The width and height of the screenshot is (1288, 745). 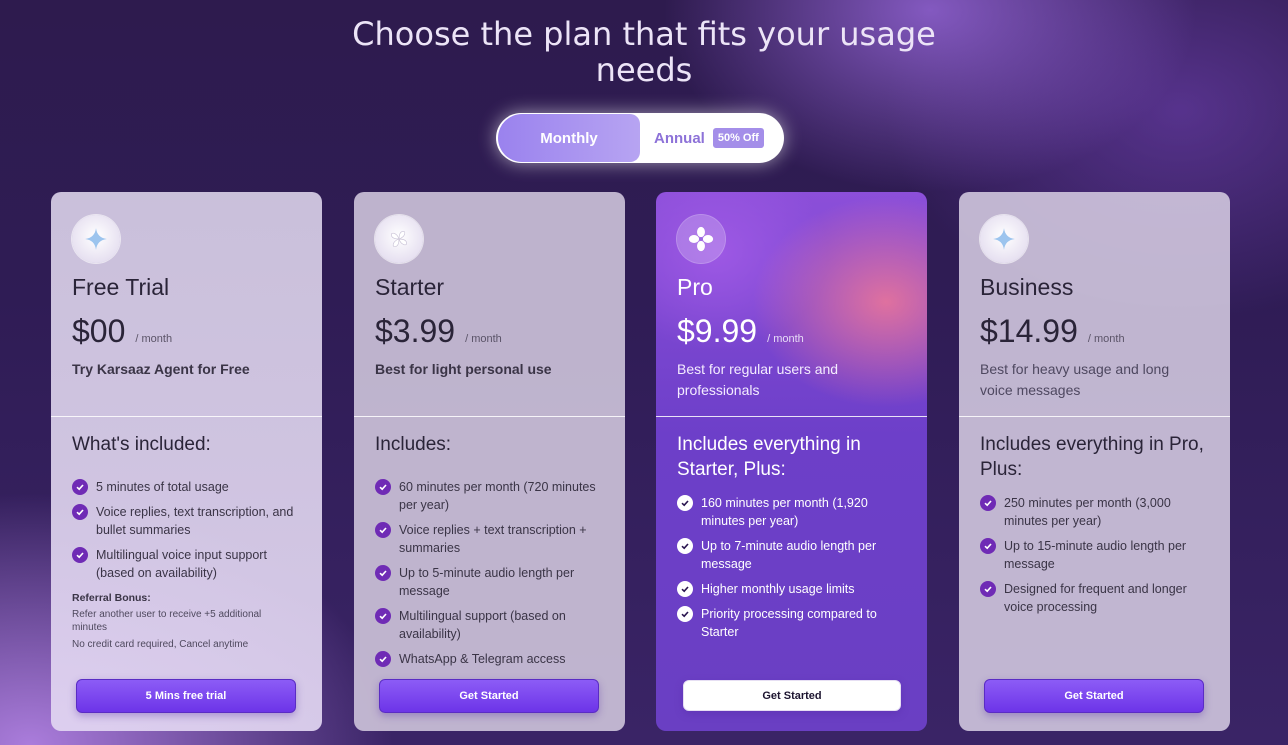 I want to click on billing-toggle: Monthly Annual 50% Off, so click(x=640, y=138).